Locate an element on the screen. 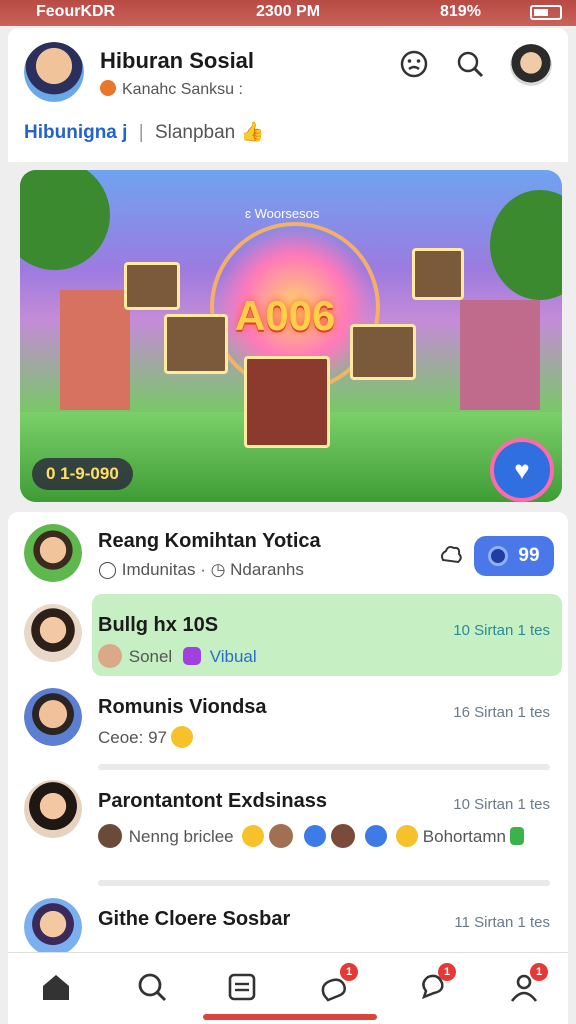 The height and width of the screenshot is (1024, 576). user-icon: ◯ is located at coordinates (108, 569).